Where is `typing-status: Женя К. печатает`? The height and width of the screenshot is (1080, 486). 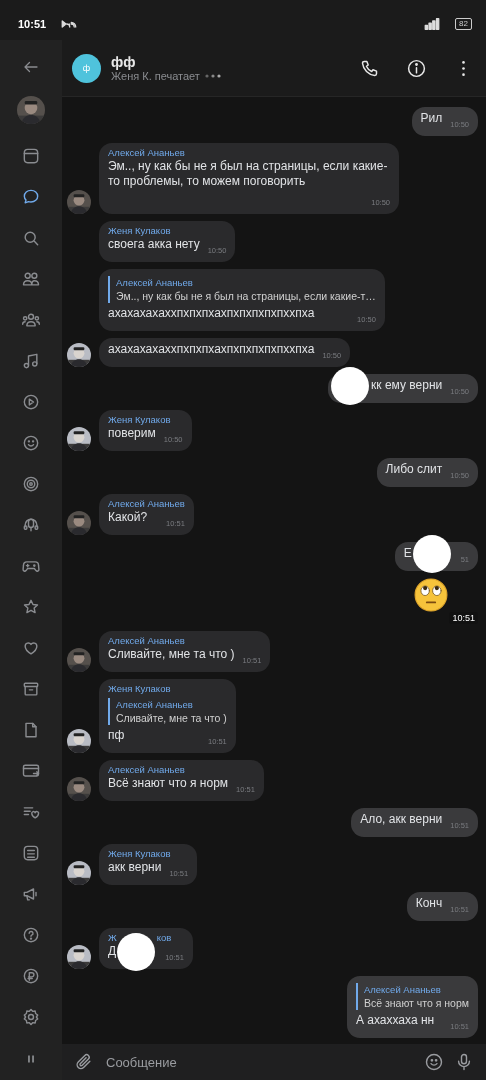 typing-status: Женя К. печатает is located at coordinates (155, 76).